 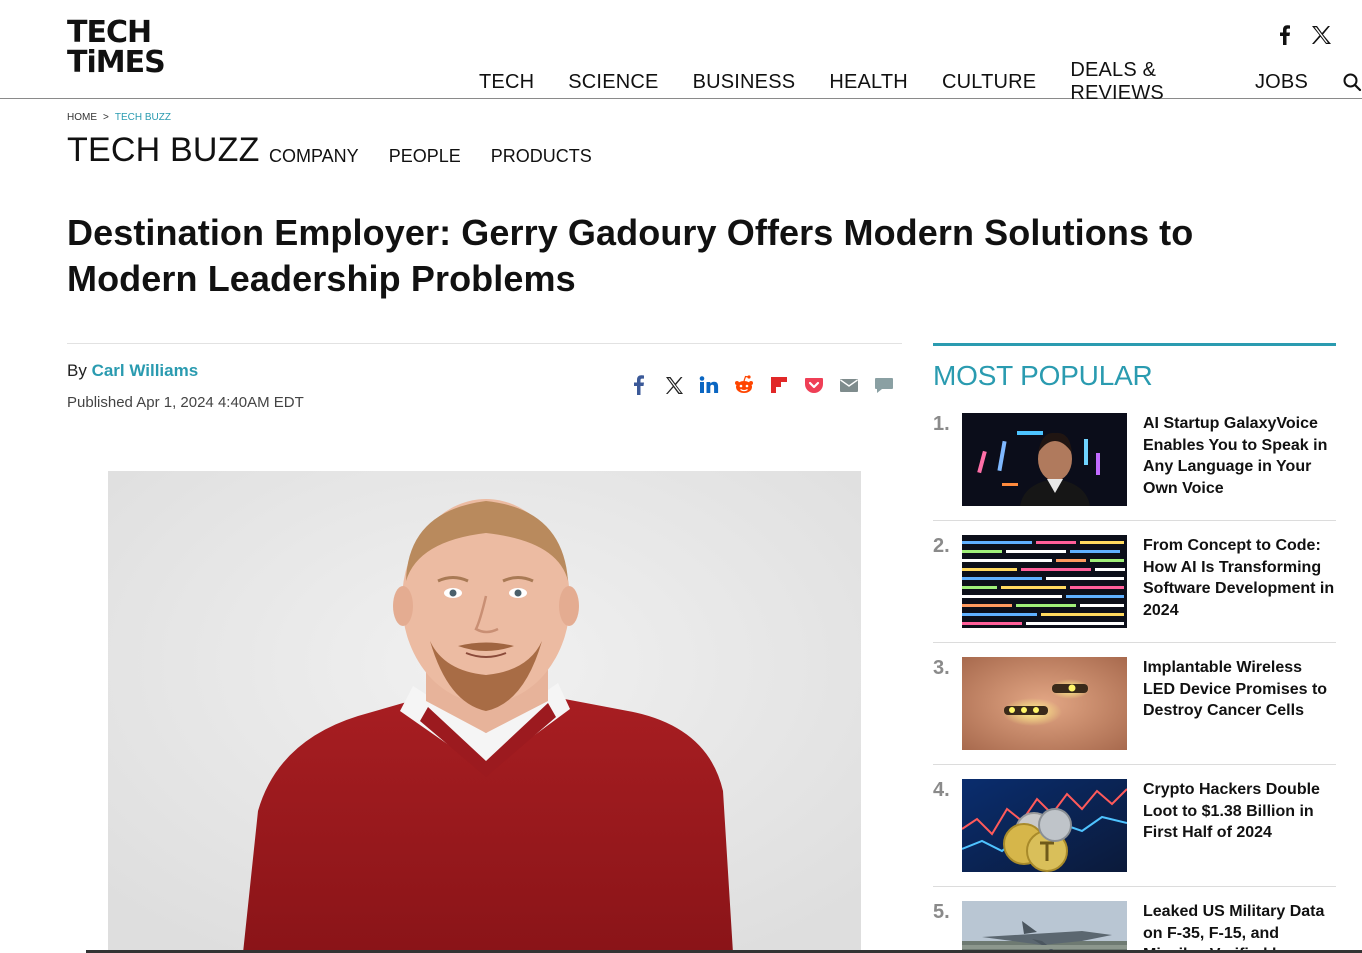 What do you see at coordinates (1134, 344) in the screenshot?
I see `sidebar-accent-bar` at bounding box center [1134, 344].